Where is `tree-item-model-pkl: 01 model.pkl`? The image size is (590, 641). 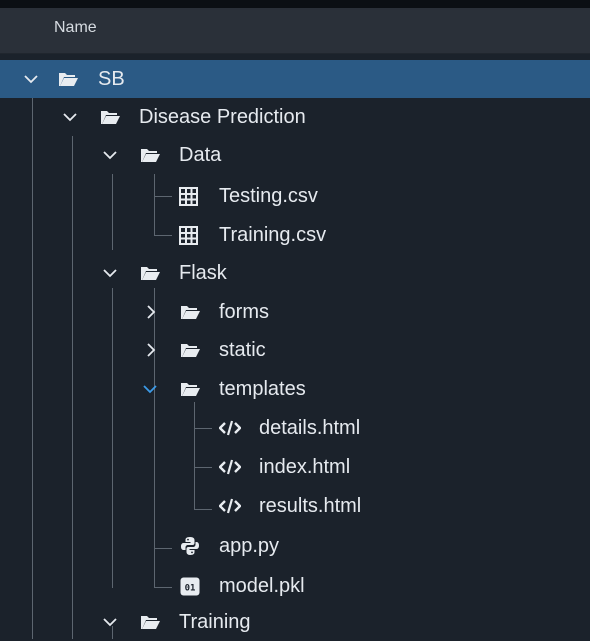
tree-item-model-pkl: 01 model.pkl is located at coordinates (295, 586).